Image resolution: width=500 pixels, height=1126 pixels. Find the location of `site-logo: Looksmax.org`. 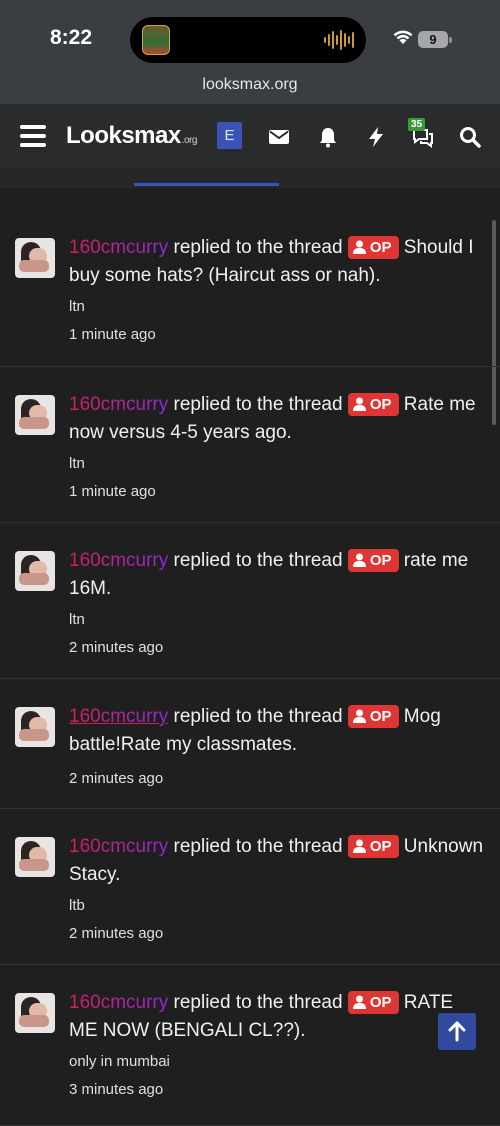

site-logo: Looksmax.org is located at coordinates (131, 136).